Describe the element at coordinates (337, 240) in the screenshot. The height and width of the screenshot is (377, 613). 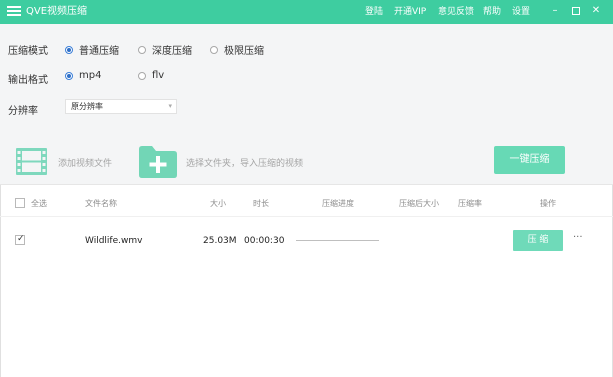
I see `progress-bar` at that location.